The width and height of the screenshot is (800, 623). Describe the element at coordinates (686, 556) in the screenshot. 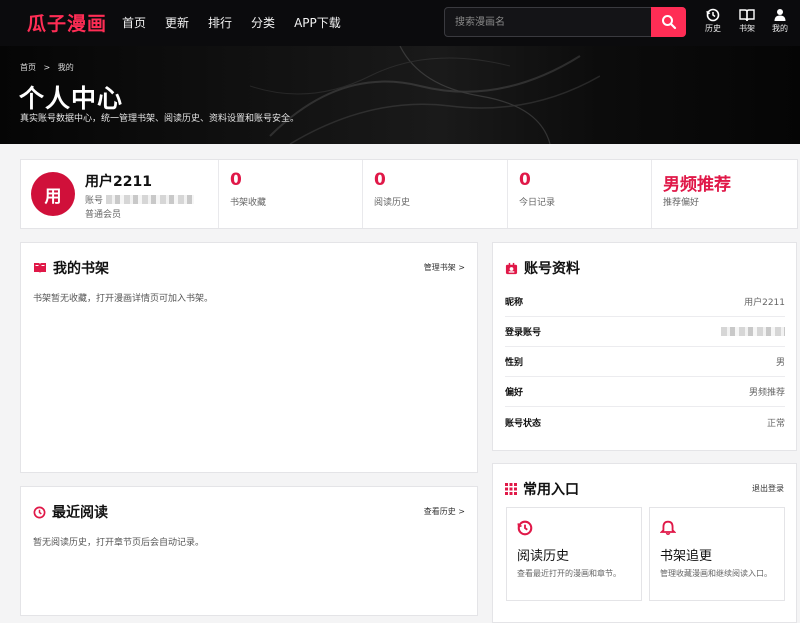

I see `shortcut-name: 书架追更` at that location.